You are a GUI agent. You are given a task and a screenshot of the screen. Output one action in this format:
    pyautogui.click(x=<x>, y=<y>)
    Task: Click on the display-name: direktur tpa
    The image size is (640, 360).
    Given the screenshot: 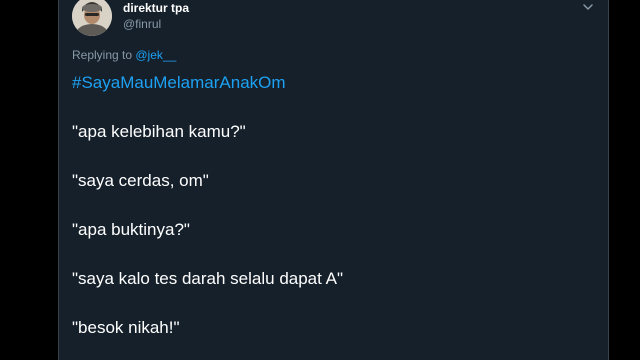 What is the action you would take?
    pyautogui.click(x=156, y=8)
    